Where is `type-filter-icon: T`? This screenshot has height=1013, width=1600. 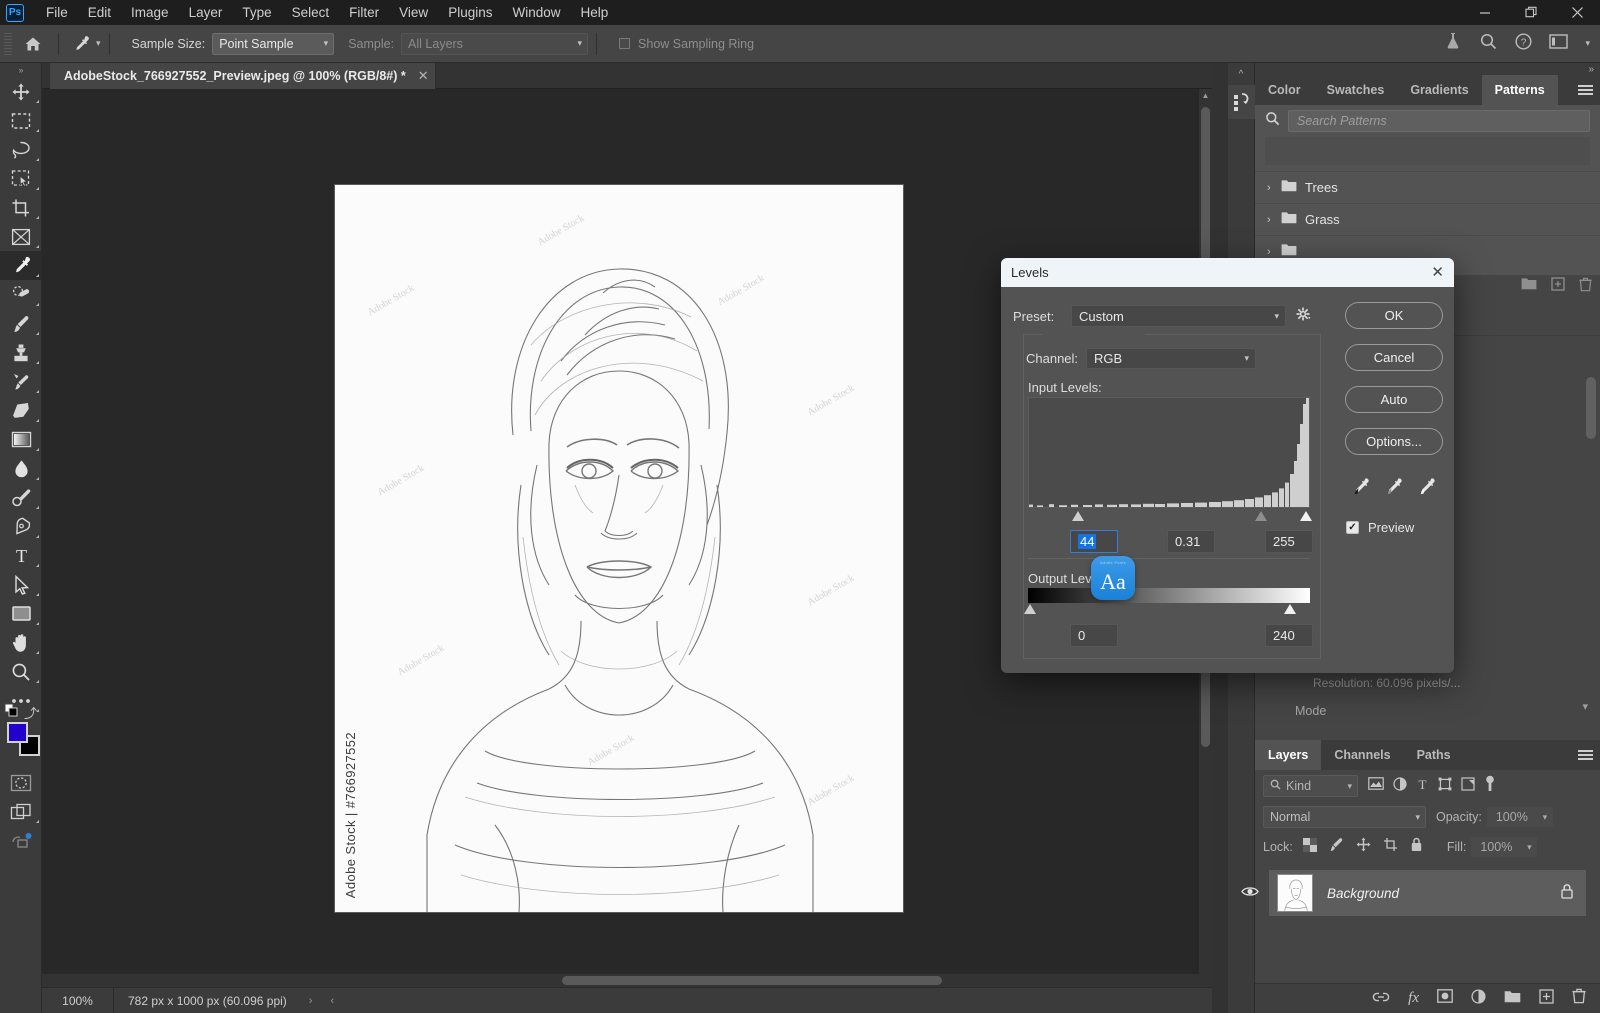
type-filter-icon: T is located at coordinates (1422, 786).